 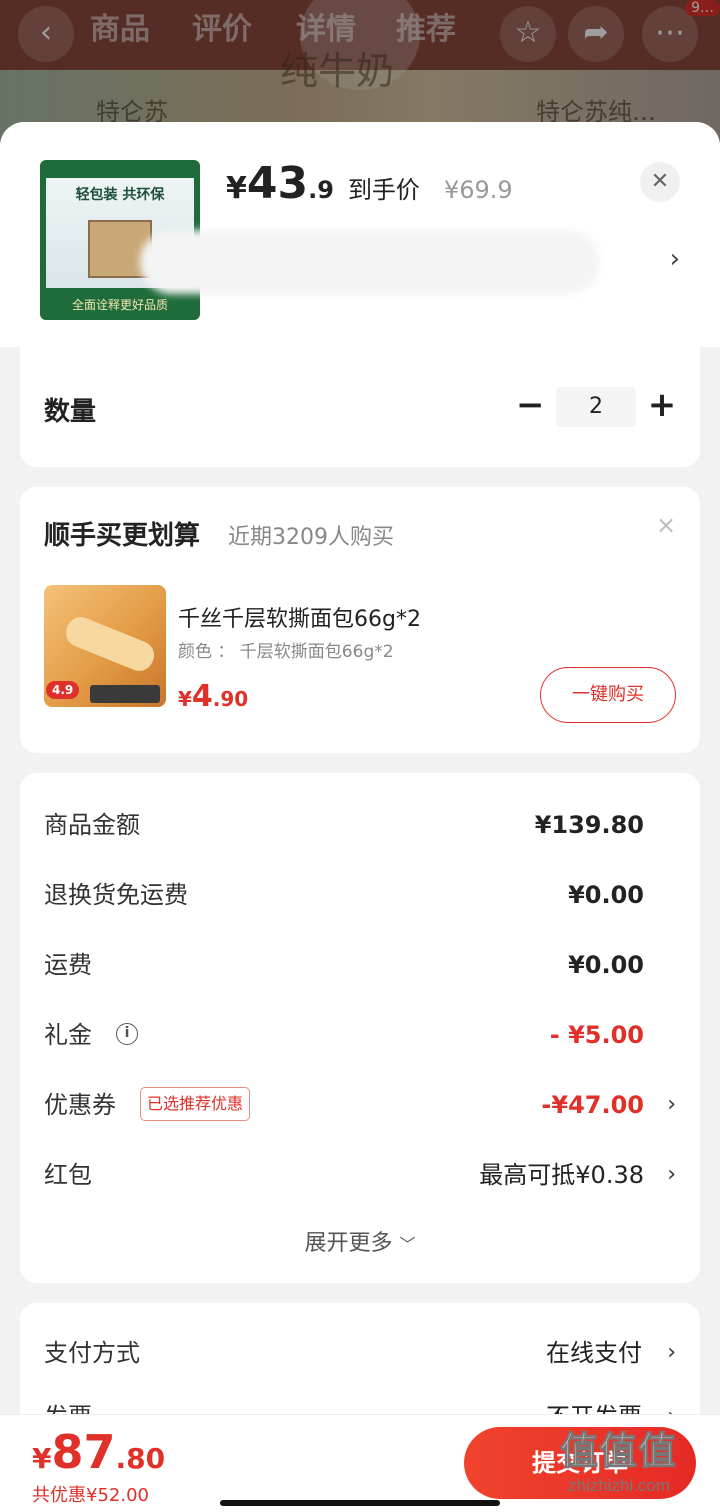 I want to click on summary-row-shipping: 运费 ¥0.00, so click(x=360, y=965).